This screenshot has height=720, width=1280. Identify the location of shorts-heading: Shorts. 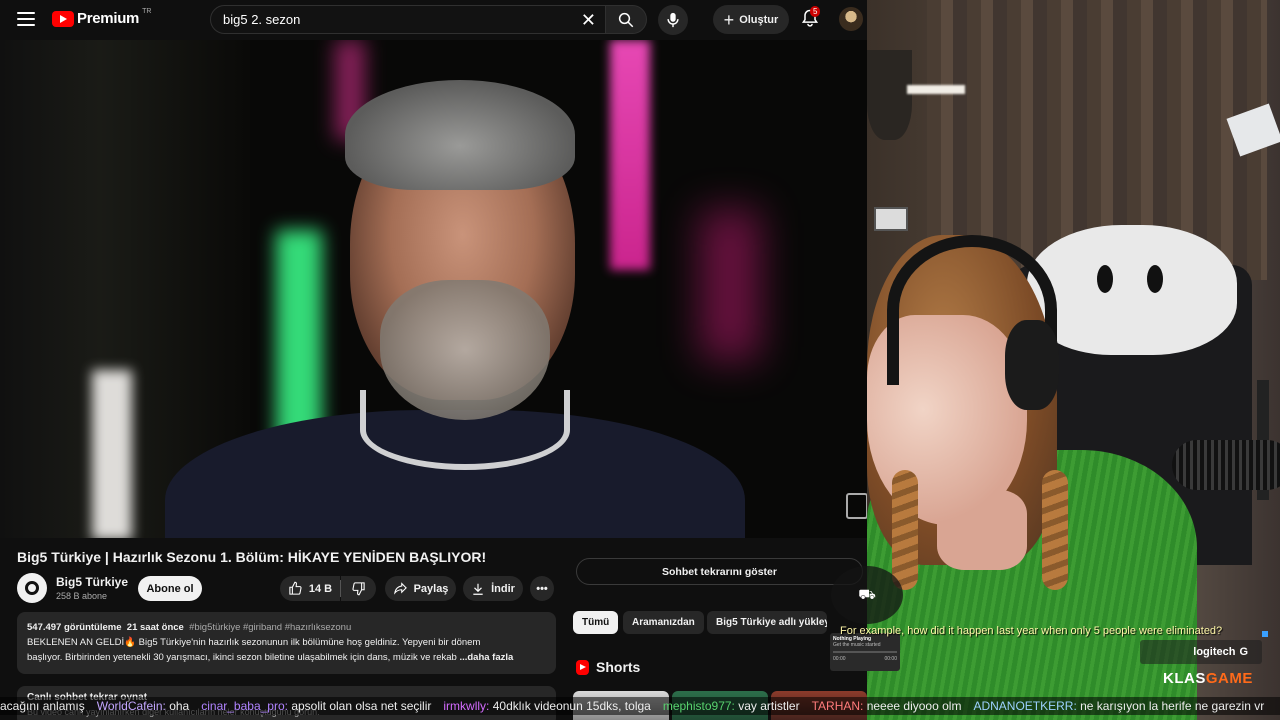
(618, 667).